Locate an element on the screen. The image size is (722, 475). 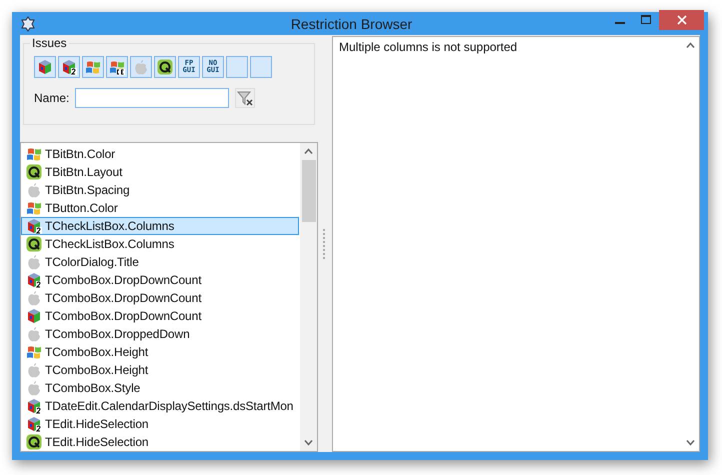
list-item: TBitBtn.Spacing is located at coordinates (160, 190).